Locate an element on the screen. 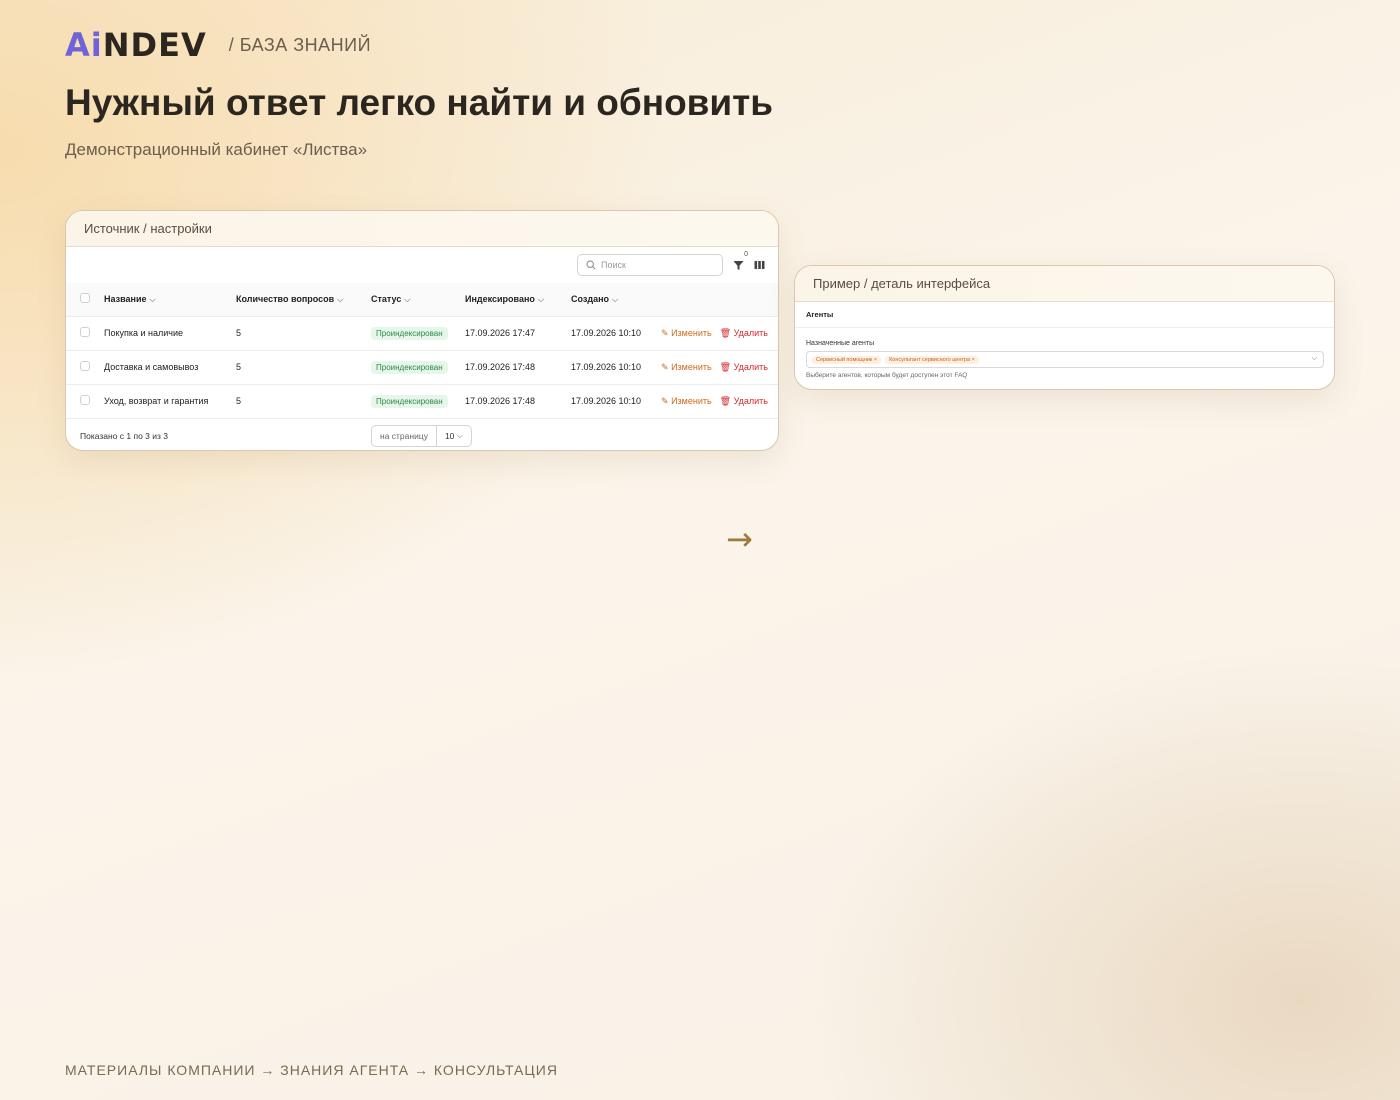  shown-count: Показано с 1 по 3 из 3 is located at coordinates (124, 435).